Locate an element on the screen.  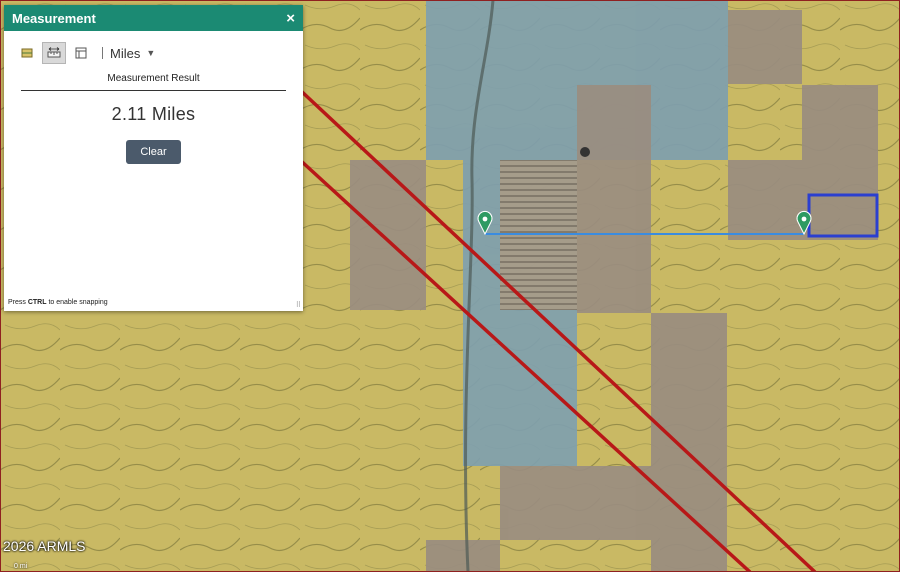
area-measure-icon is located at coordinates (27, 53).